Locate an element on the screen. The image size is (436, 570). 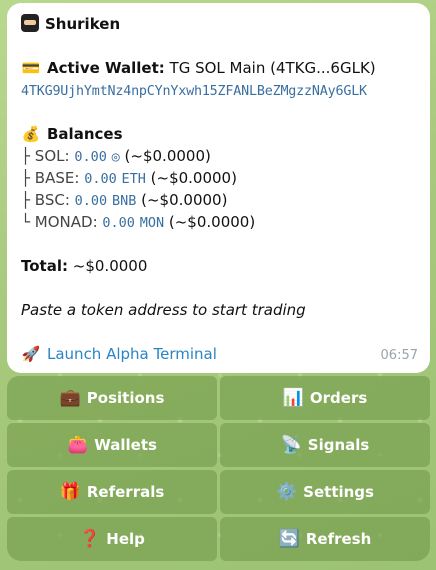
wallets-button: 👛 Wallets is located at coordinates (112, 445).